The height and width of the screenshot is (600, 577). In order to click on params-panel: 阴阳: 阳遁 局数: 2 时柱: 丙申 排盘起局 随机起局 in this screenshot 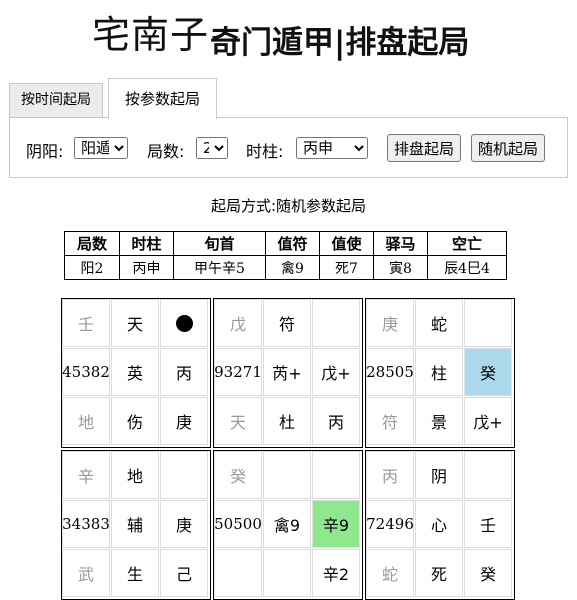, I will do `click(288, 147)`.